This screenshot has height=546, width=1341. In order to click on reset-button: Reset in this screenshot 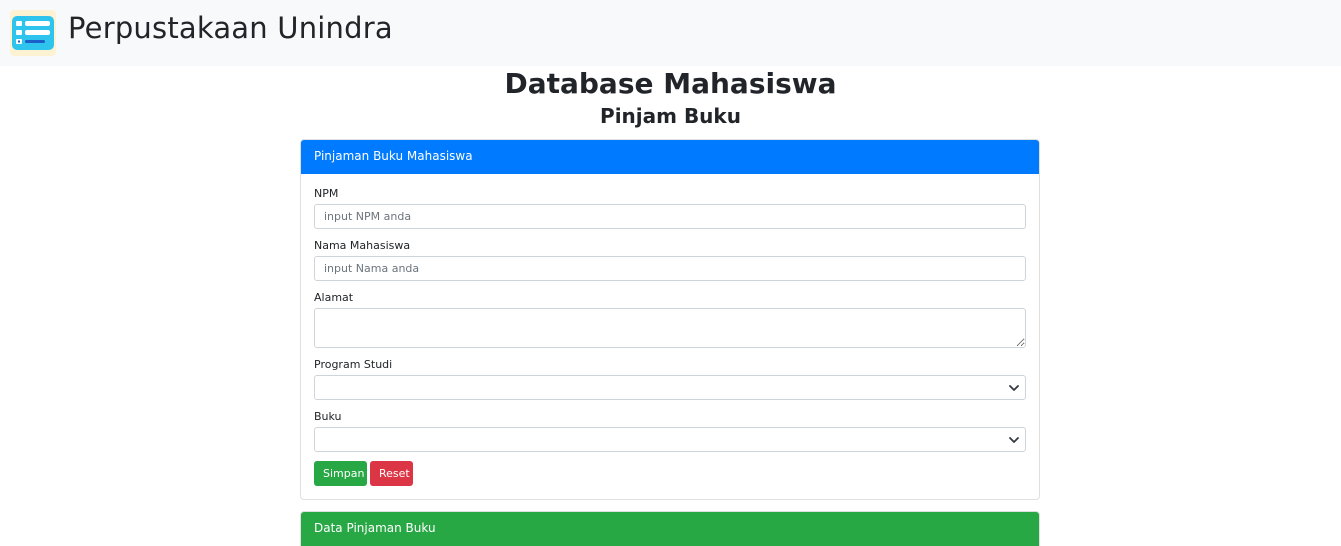, I will do `click(391, 473)`.